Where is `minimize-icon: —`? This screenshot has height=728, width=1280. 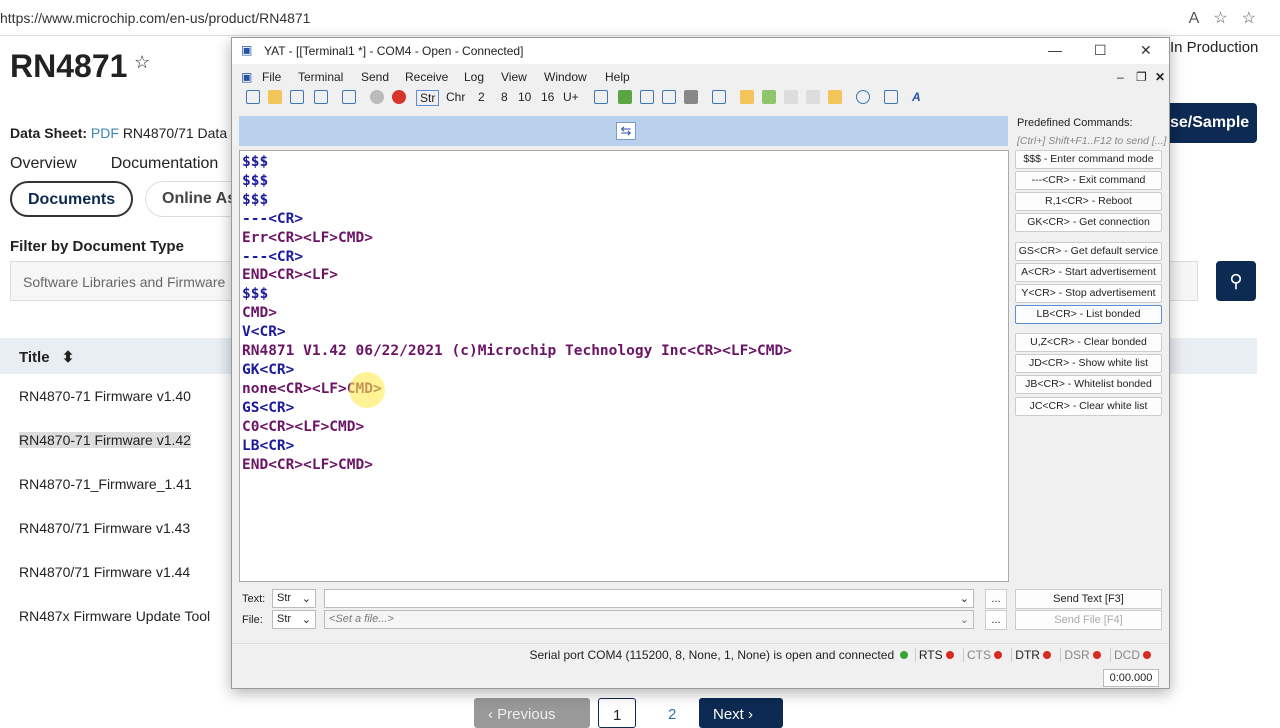 minimize-icon: — is located at coordinates (1055, 50).